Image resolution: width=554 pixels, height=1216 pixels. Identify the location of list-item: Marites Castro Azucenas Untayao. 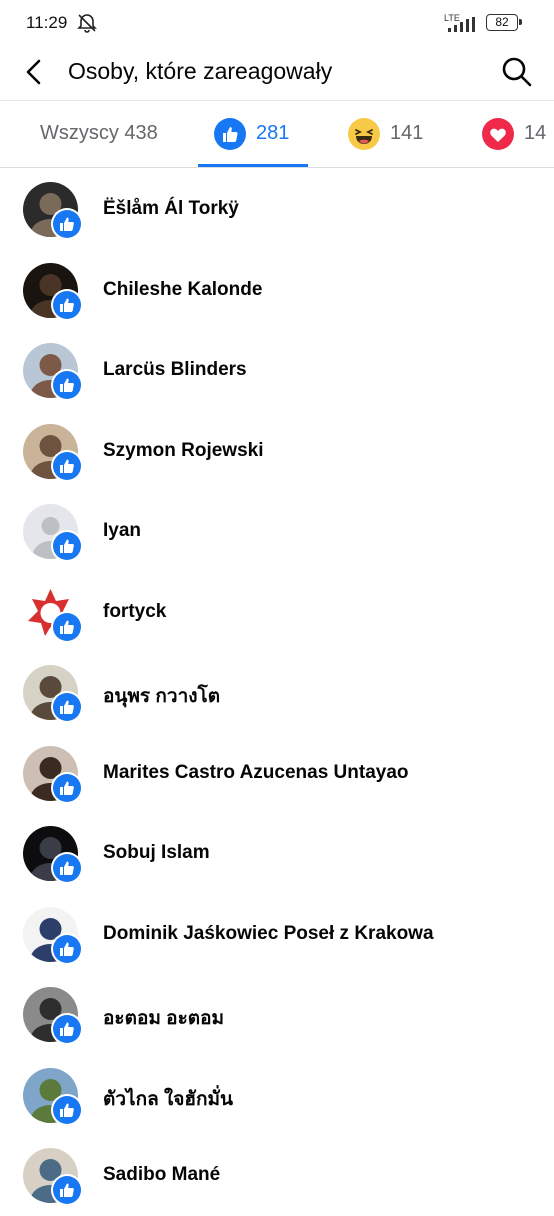
(277, 774).